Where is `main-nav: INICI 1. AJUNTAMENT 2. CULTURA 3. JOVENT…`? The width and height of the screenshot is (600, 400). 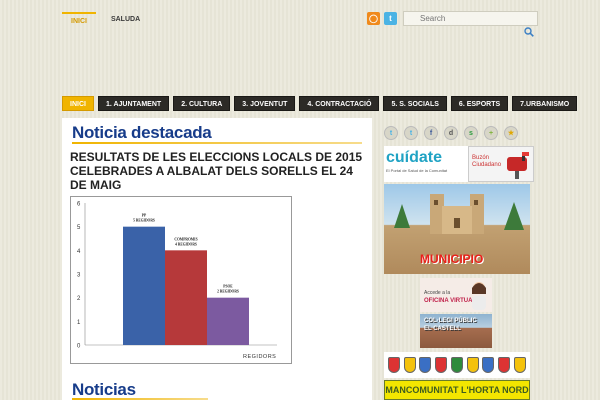
main-nav: INICI 1. AJUNTAMENT 2. CULTURA 3. JOVENT… is located at coordinates (320, 103).